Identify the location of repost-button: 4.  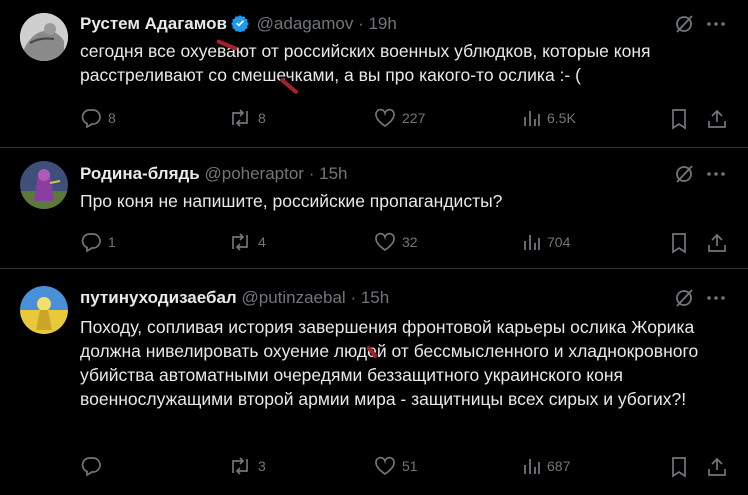
(247, 242).